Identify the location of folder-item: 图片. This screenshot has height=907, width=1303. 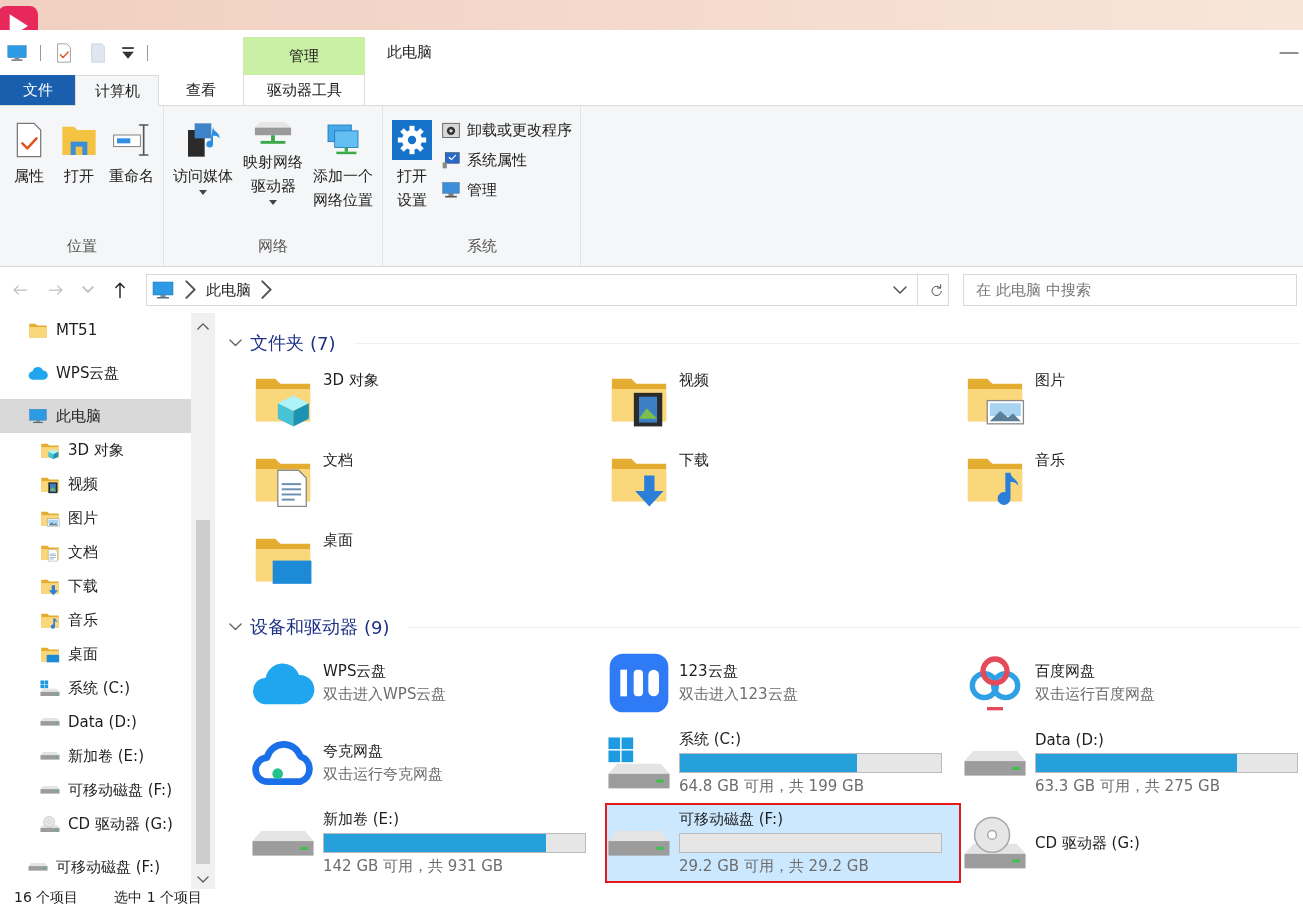
(1131, 399).